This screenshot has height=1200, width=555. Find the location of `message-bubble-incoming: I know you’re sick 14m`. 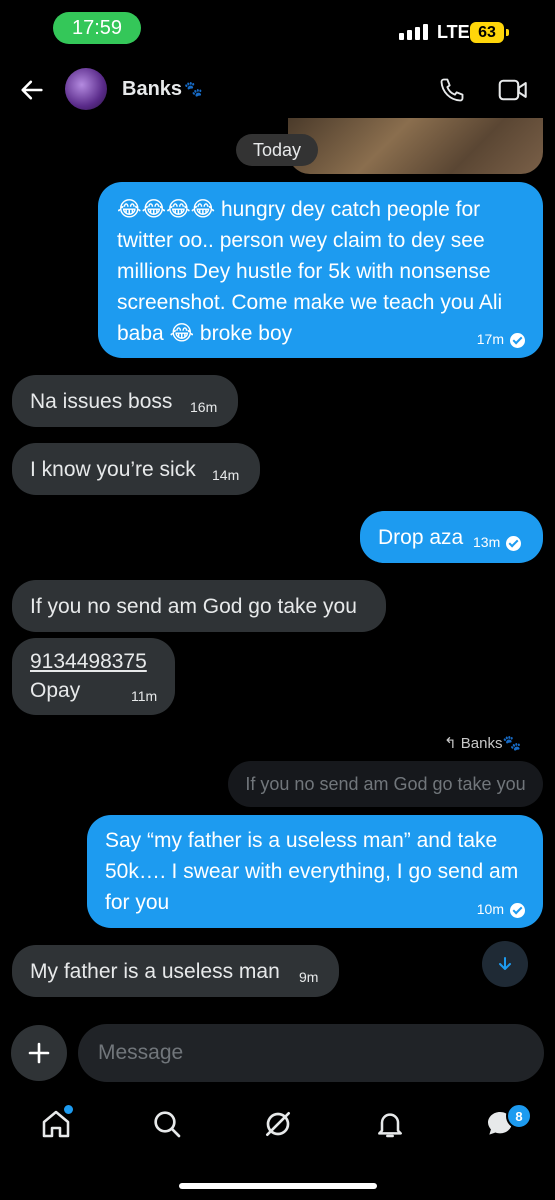

message-bubble-incoming: I know you’re sick 14m is located at coordinates (136, 469).